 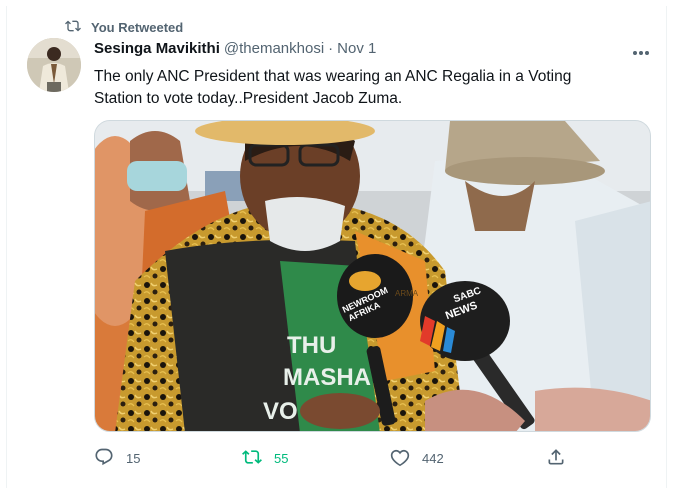 I want to click on background-text: ARMA, so click(x=407, y=293).